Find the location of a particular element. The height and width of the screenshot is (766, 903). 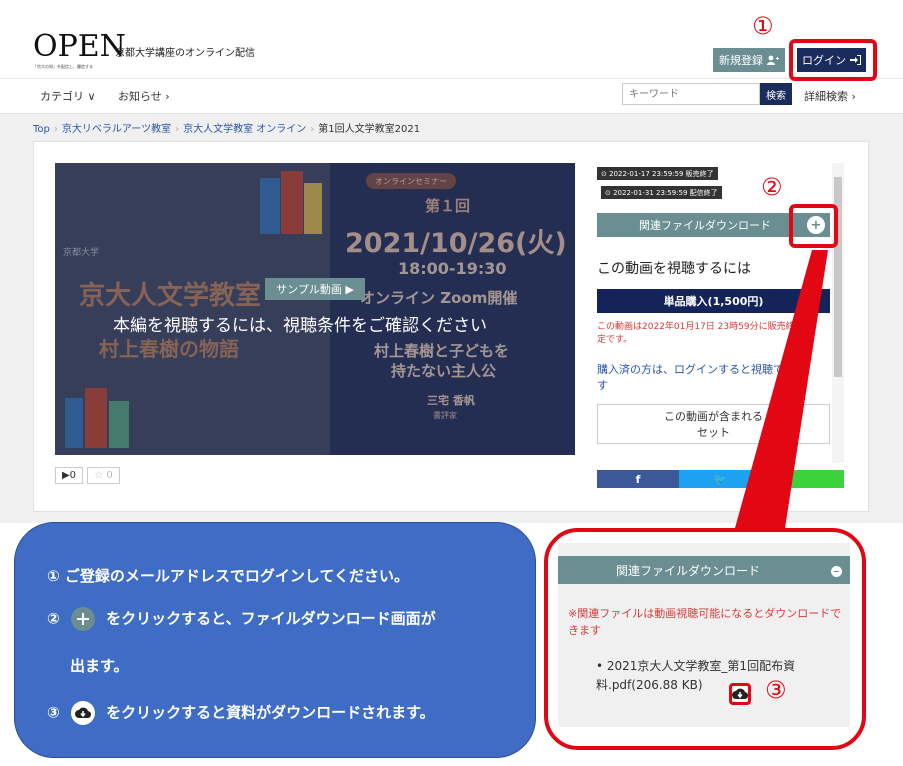

set-line1: この動画が含まれる is located at coordinates (713, 416).